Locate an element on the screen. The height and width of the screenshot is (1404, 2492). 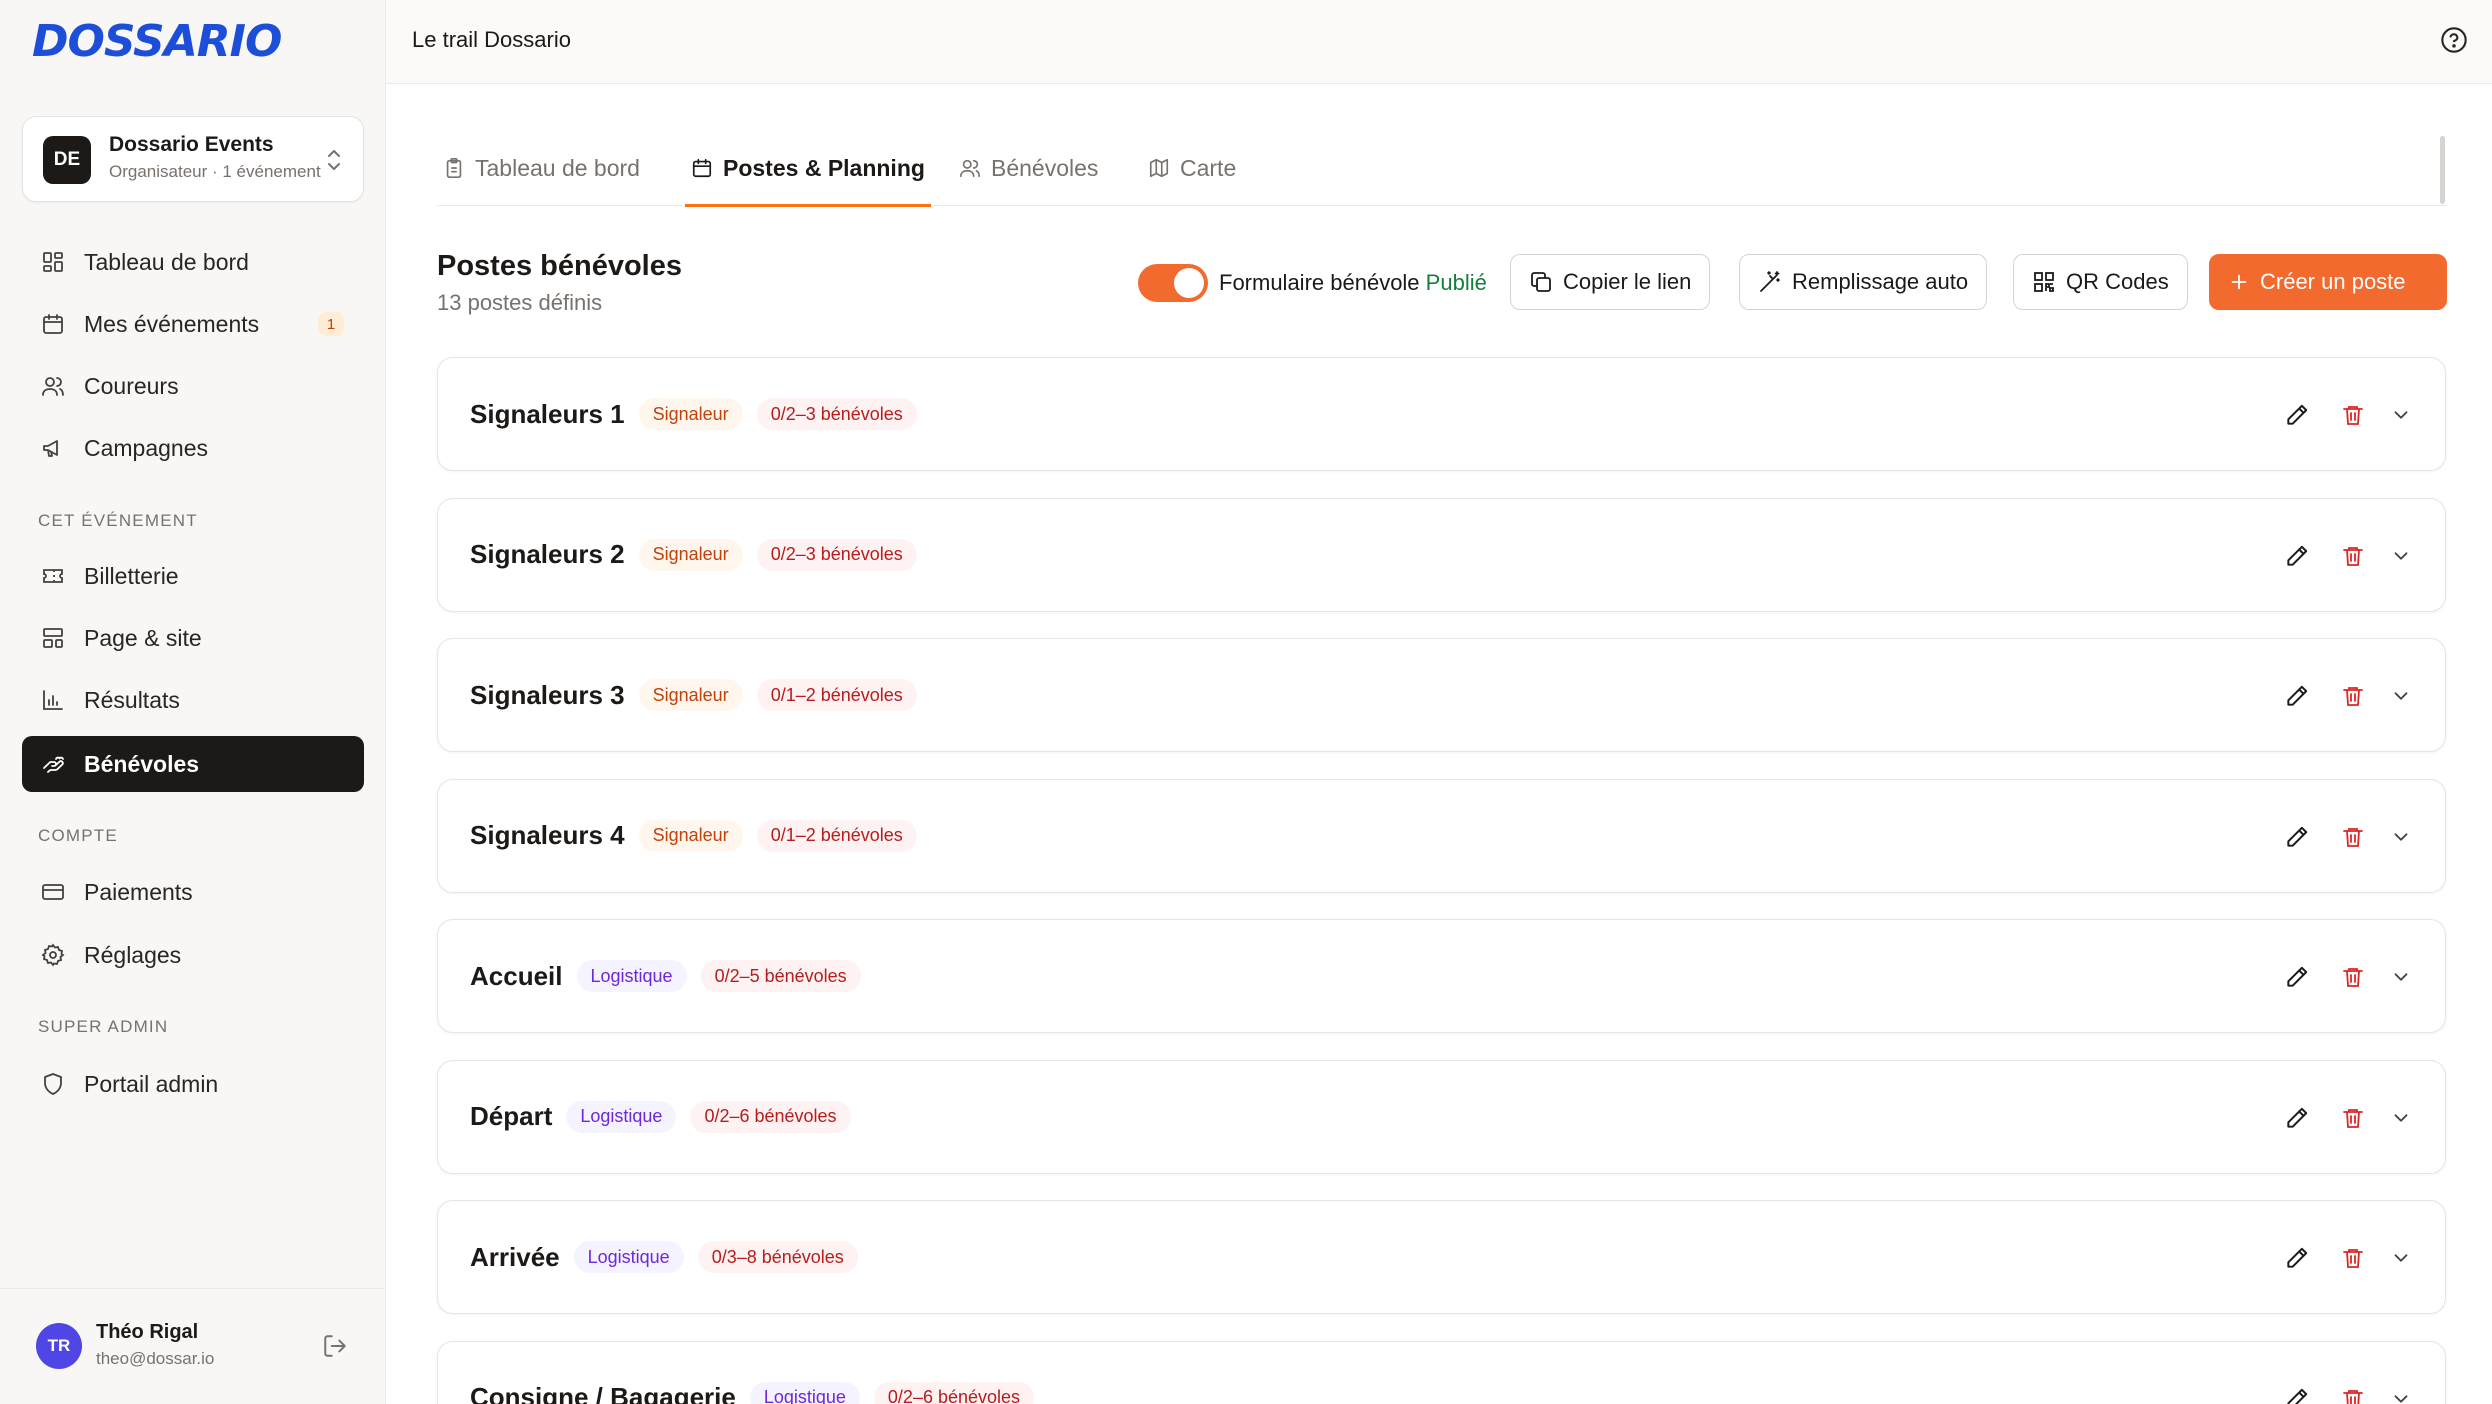
tab-label: Tableau de bord is located at coordinates (557, 167).